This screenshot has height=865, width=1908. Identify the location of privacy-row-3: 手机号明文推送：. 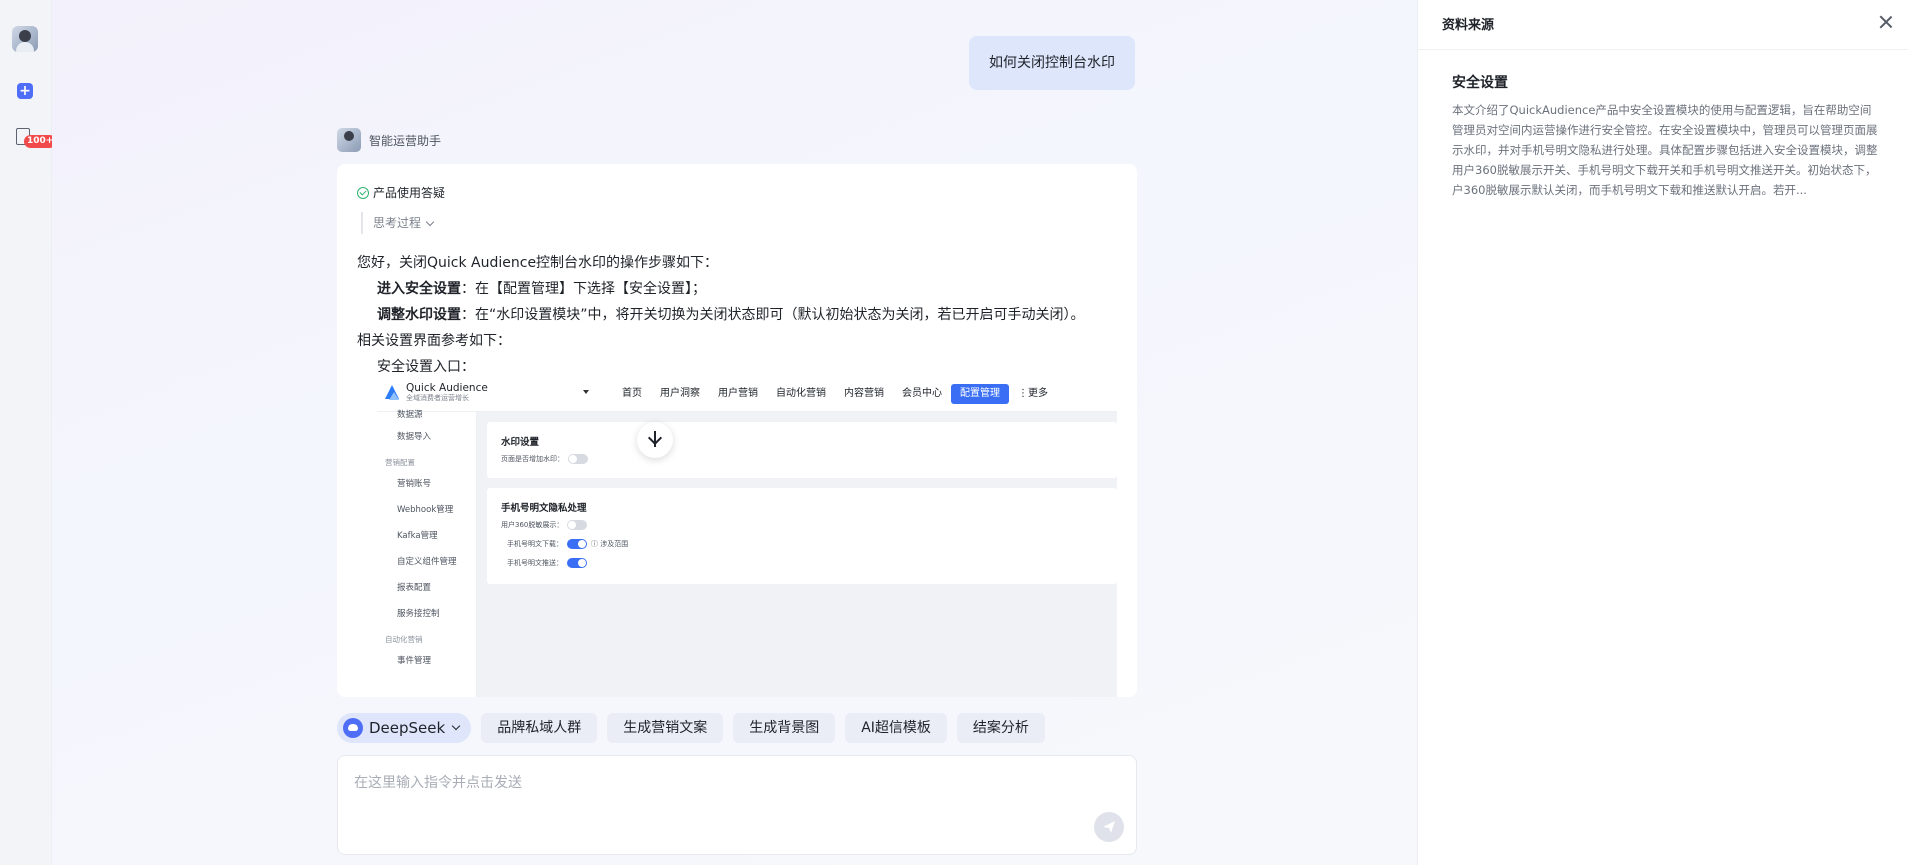
(547, 563).